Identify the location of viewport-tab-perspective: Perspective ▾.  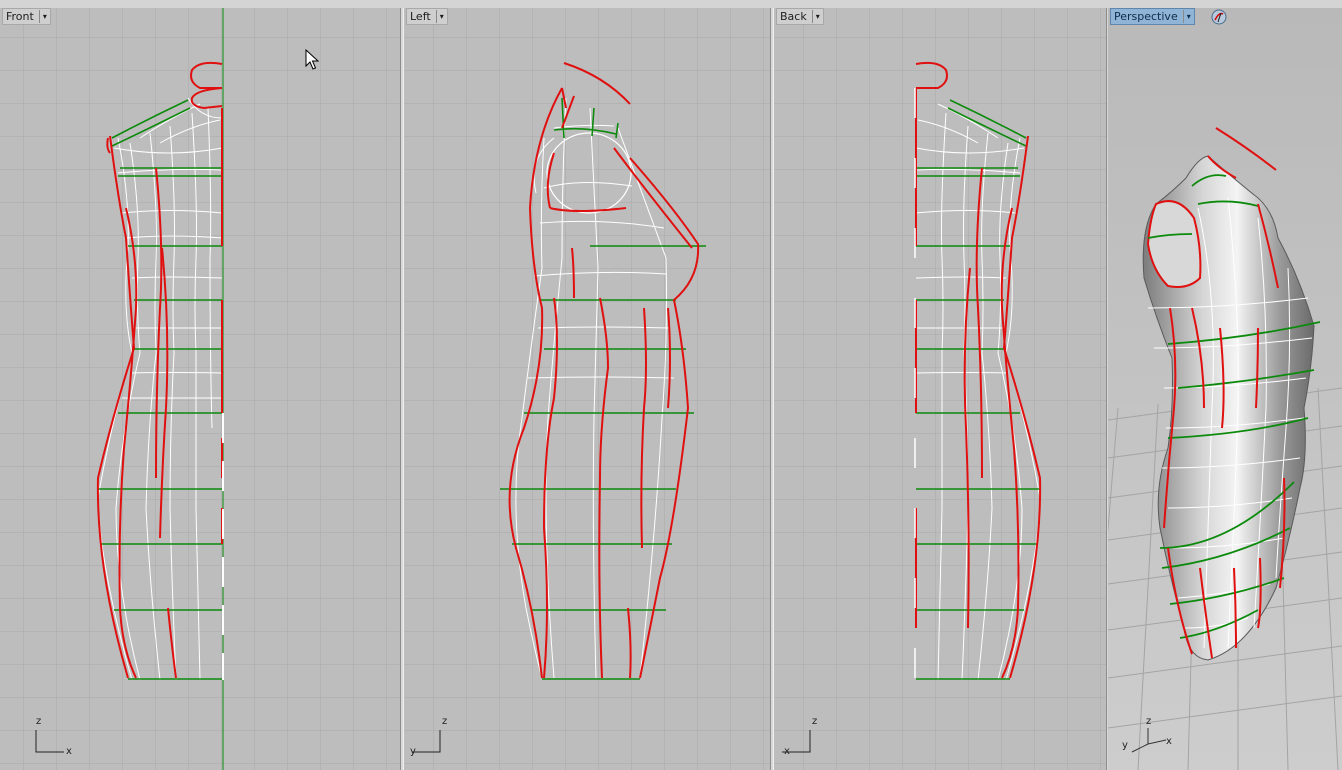
(1152, 16).